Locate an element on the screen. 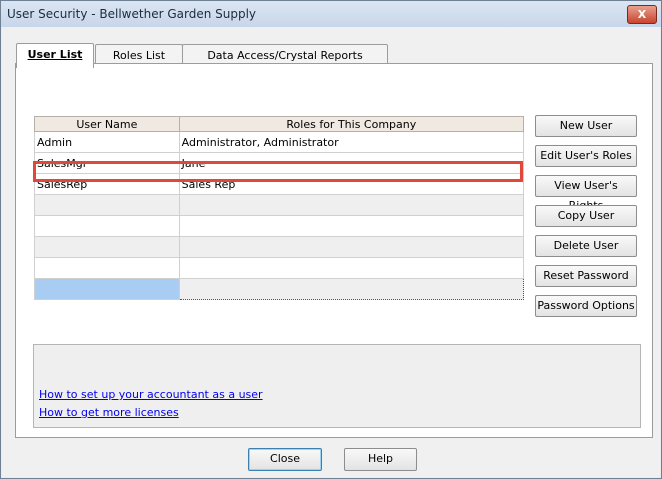 The width and height of the screenshot is (662, 479). more-licenses-link: How to get more licenses is located at coordinates (109, 412).